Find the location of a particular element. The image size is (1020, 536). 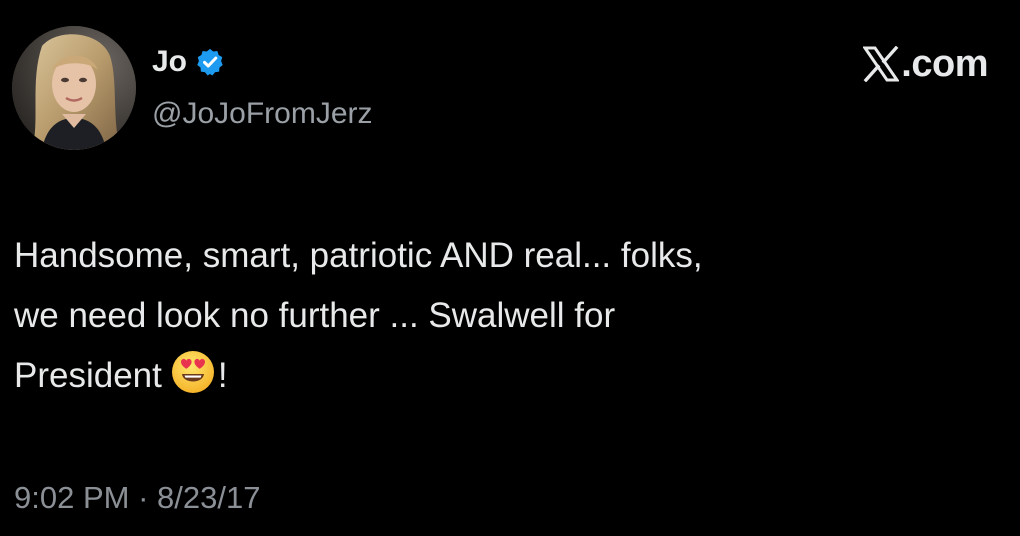

tweet-time: 9:02 PM is located at coordinates (72, 497).